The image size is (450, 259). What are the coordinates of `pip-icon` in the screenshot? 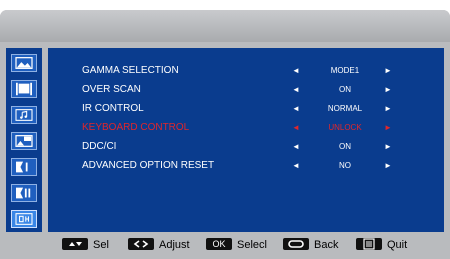 It's located at (24, 141).